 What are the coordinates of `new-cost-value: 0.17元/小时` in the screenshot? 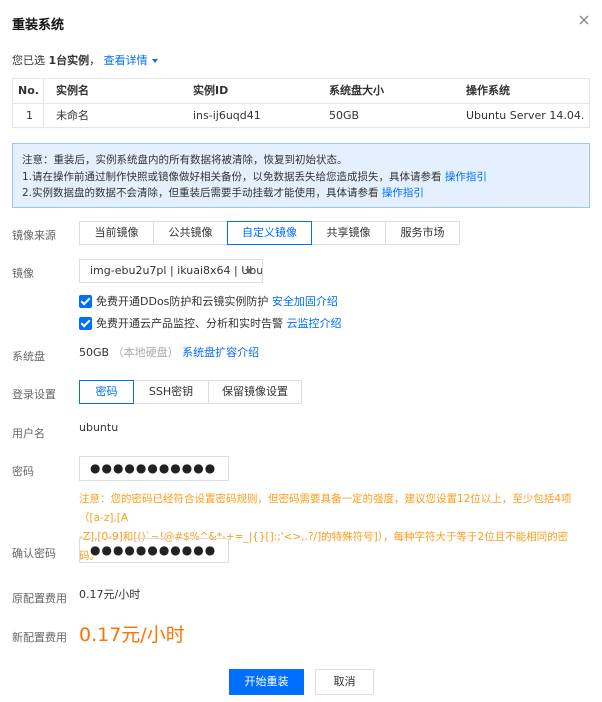 It's located at (132, 635).